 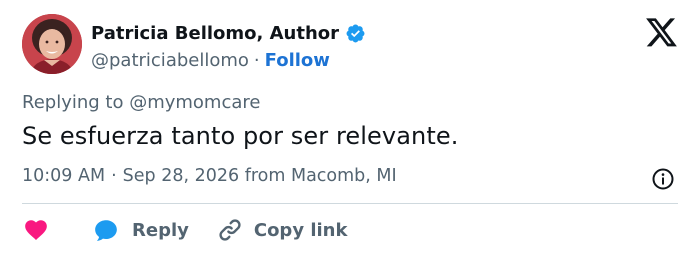 I want to click on tweet-text: Se esfuerza tanto por ser relevante., so click(x=240, y=136).